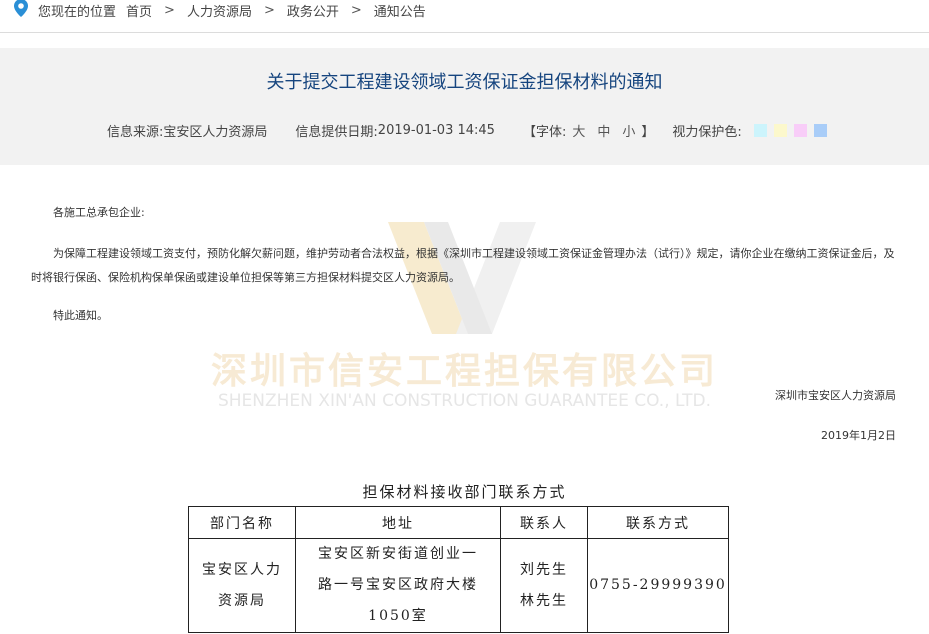 The image size is (929, 634). What do you see at coordinates (658, 522) in the screenshot?
I see `column-header: 联系方式` at bounding box center [658, 522].